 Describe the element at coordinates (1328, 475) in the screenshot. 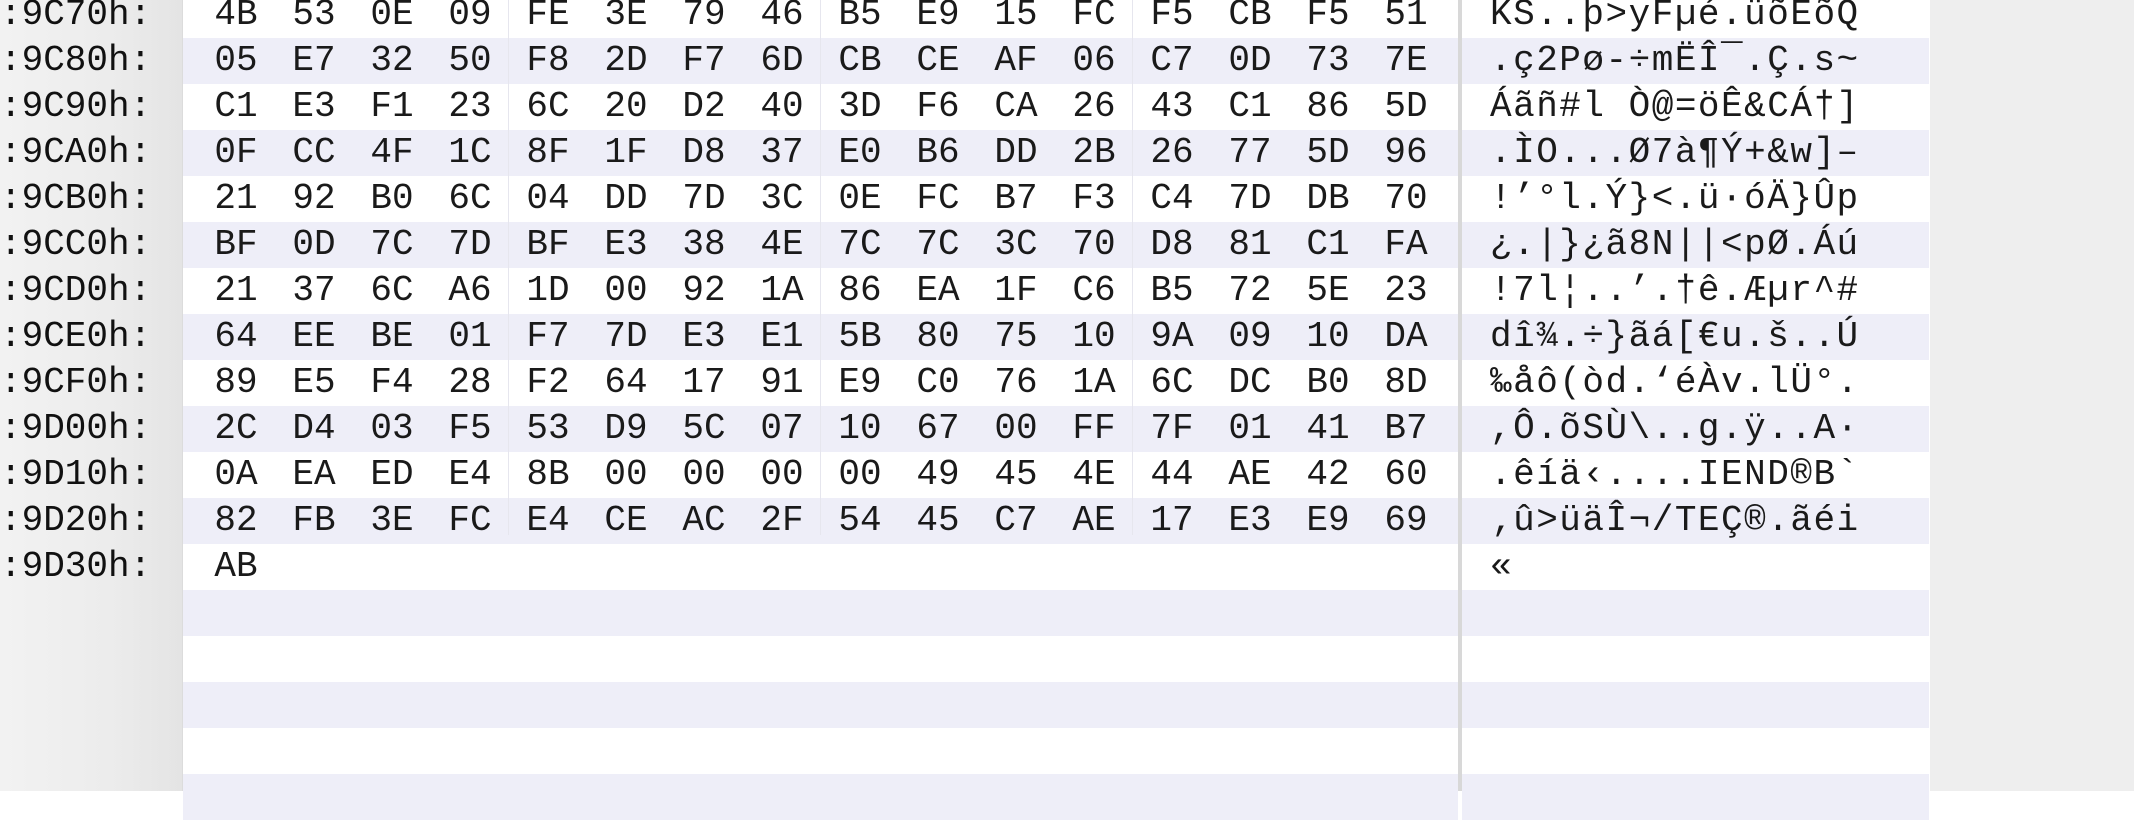

I see `hex-byte: 42` at that location.